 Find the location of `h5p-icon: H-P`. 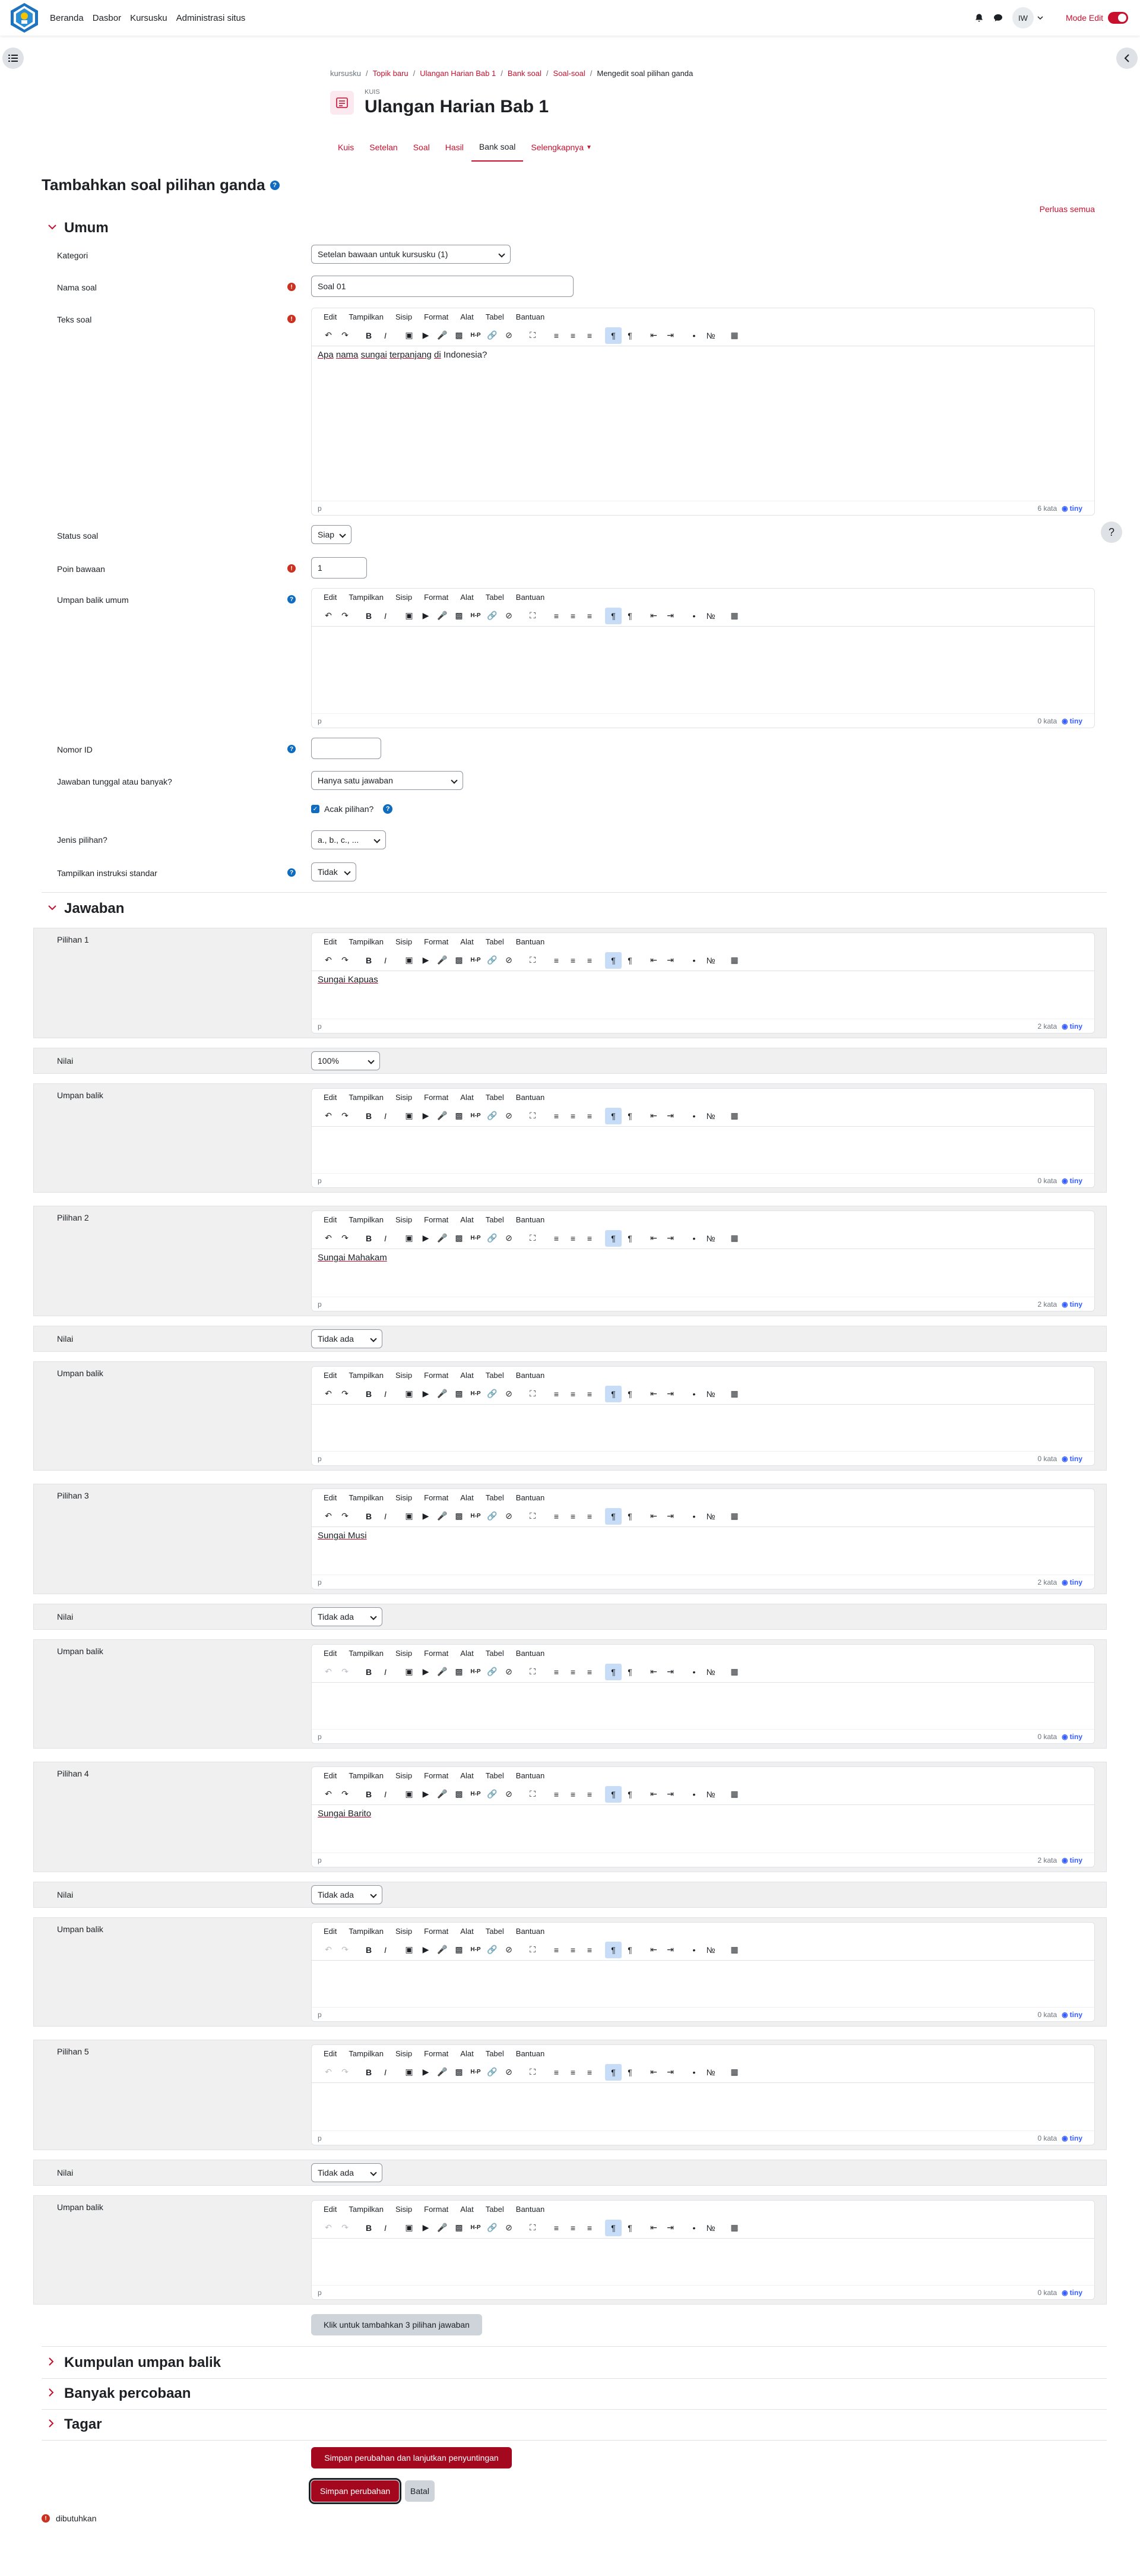

h5p-icon: H-P is located at coordinates (475, 1950).